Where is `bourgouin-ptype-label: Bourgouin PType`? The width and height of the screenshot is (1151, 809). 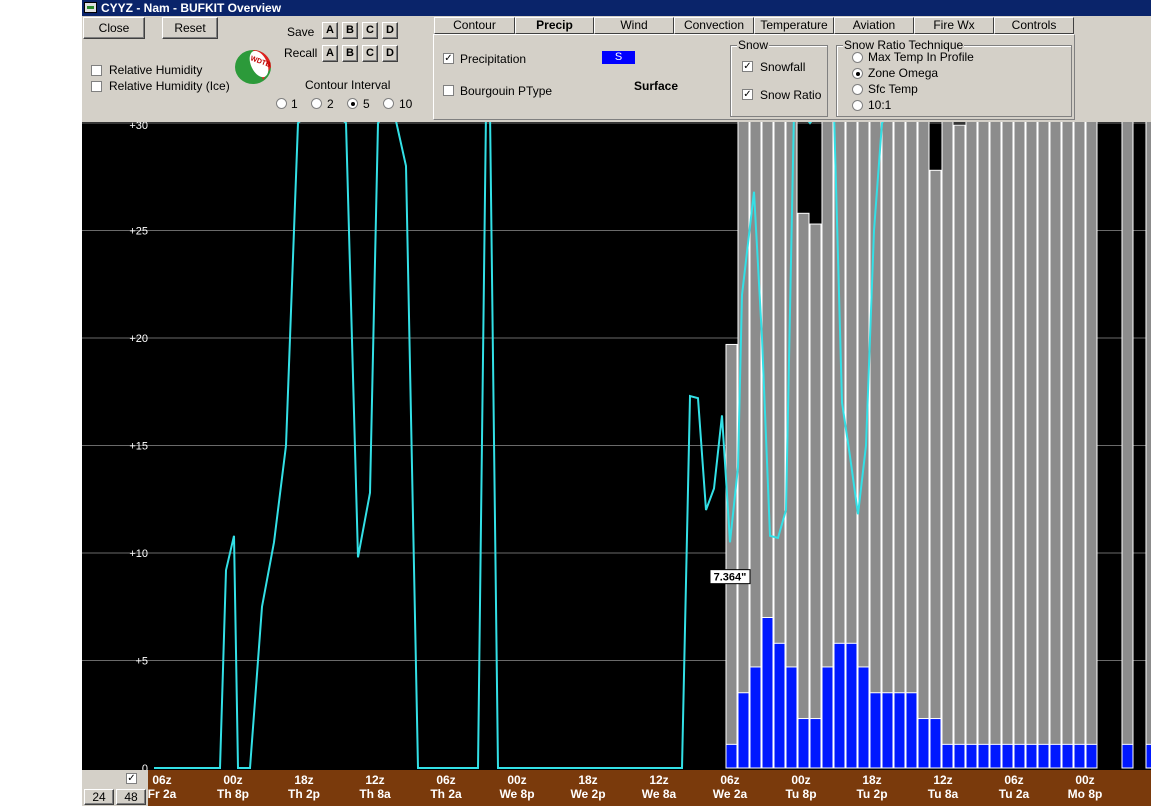
bourgouin-ptype-label: Bourgouin PType is located at coordinates (506, 91).